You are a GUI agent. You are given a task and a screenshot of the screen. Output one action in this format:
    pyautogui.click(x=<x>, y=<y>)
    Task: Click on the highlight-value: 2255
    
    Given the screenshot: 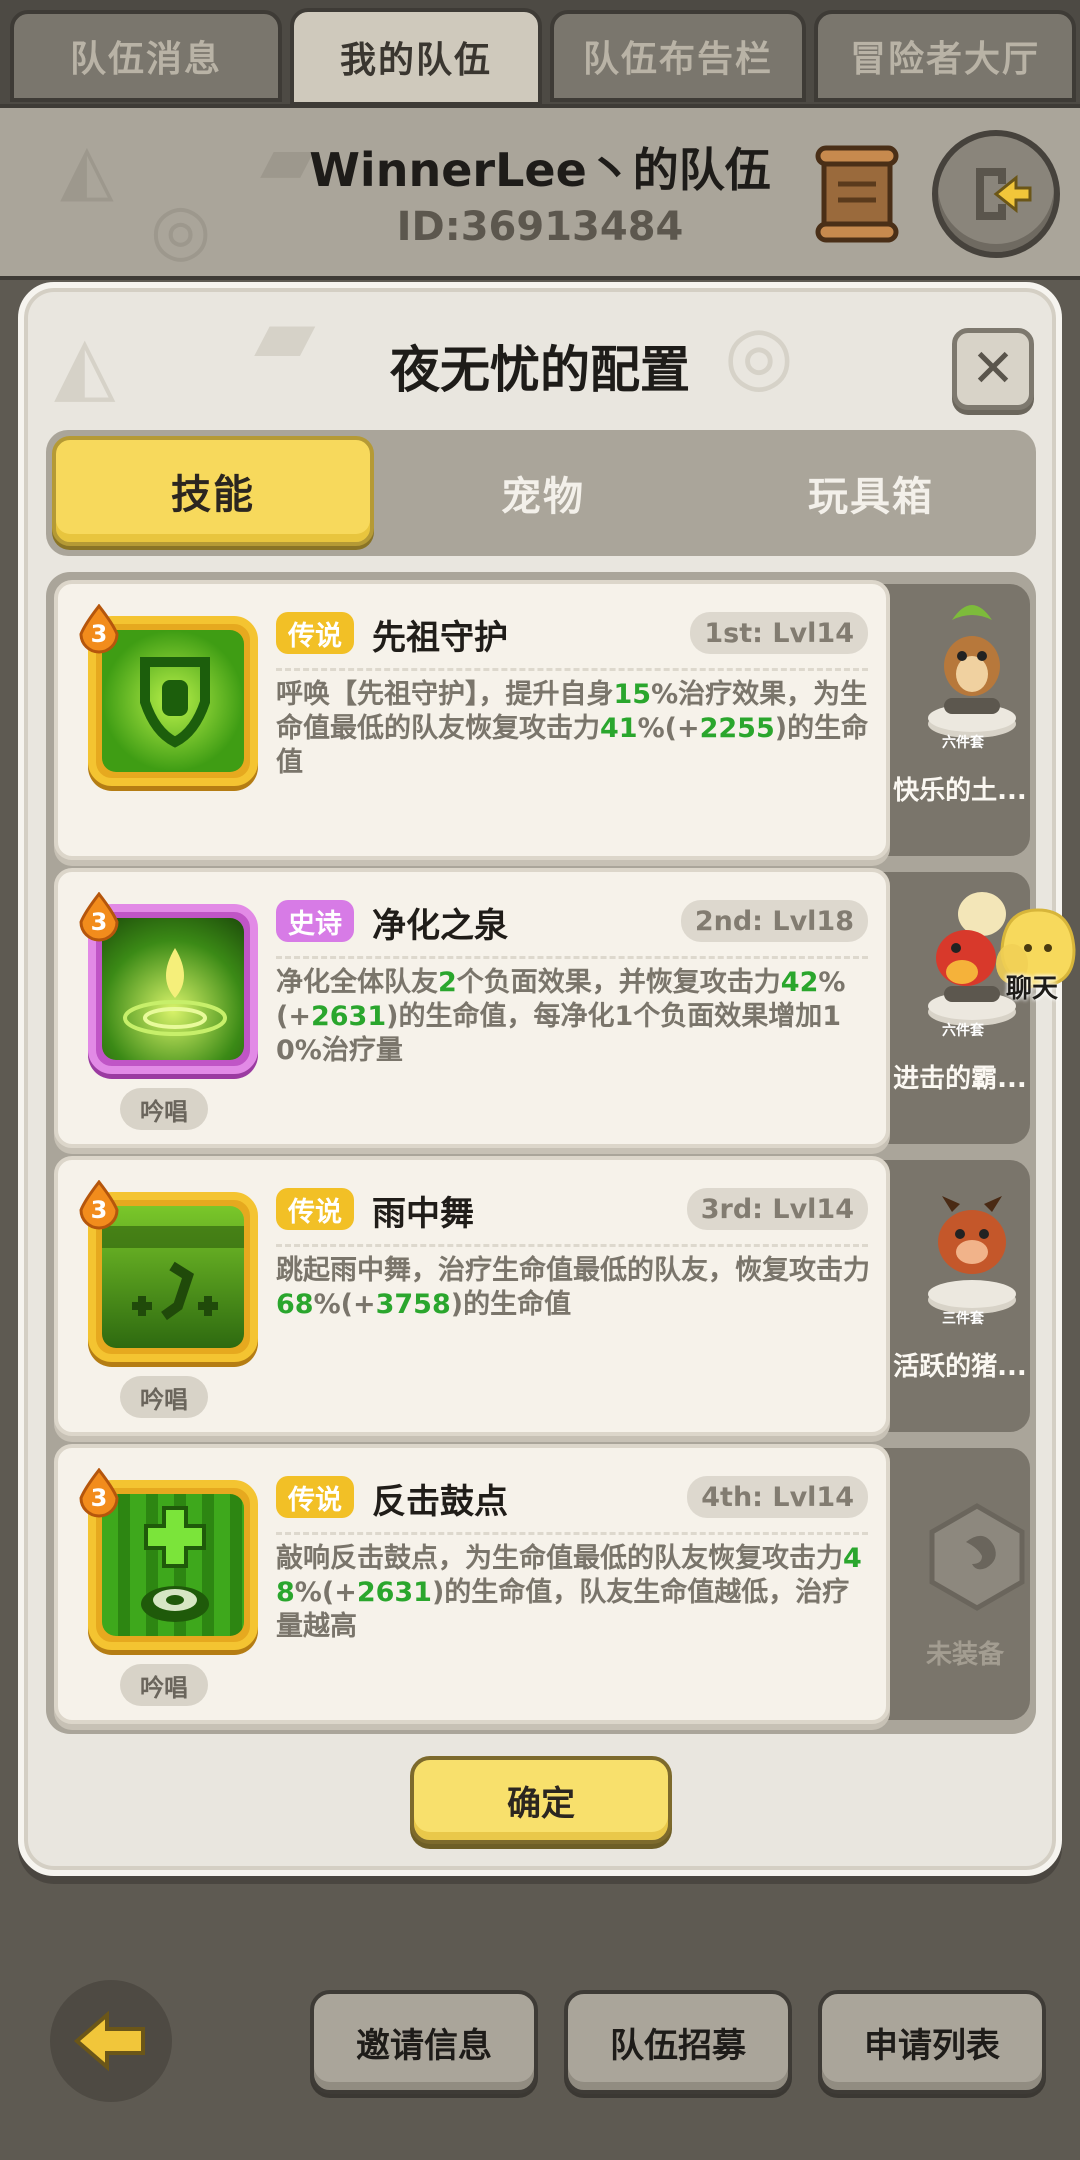 What is the action you would take?
    pyautogui.click(x=737, y=728)
    